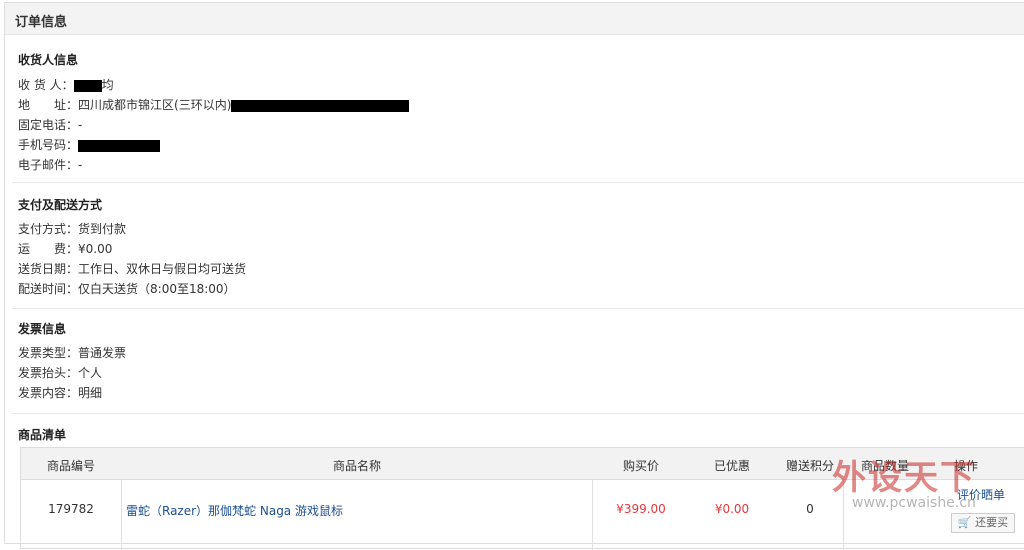 The height and width of the screenshot is (550, 1024). I want to click on panel-titlebar: 订单信息, so click(514, 19).